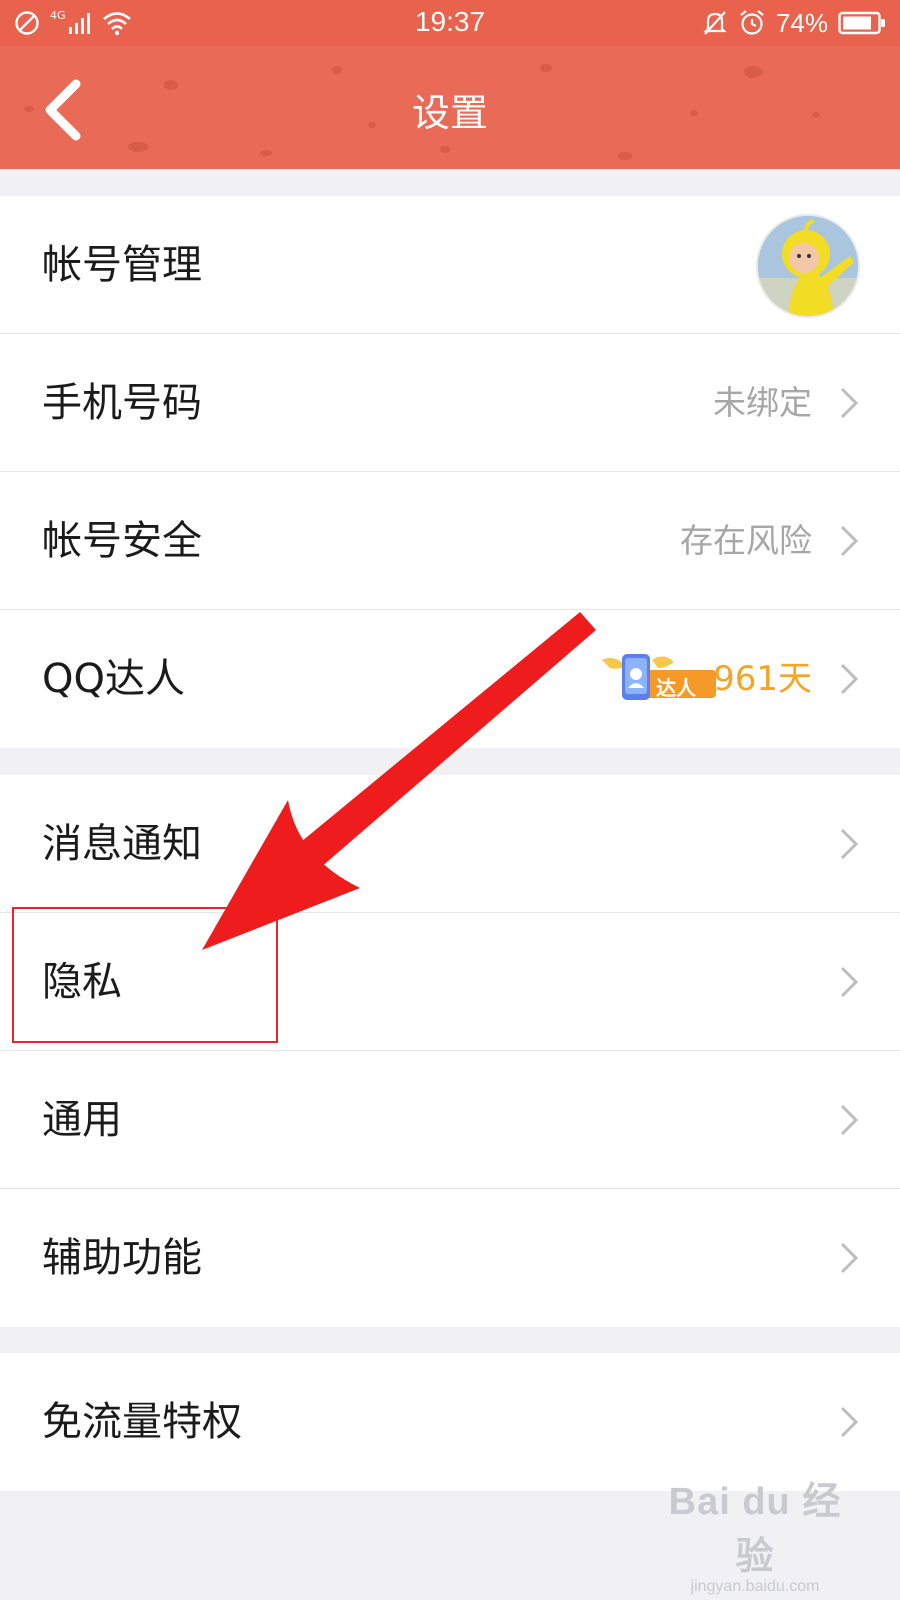  I want to click on annotation-highlight-box, so click(145, 975).